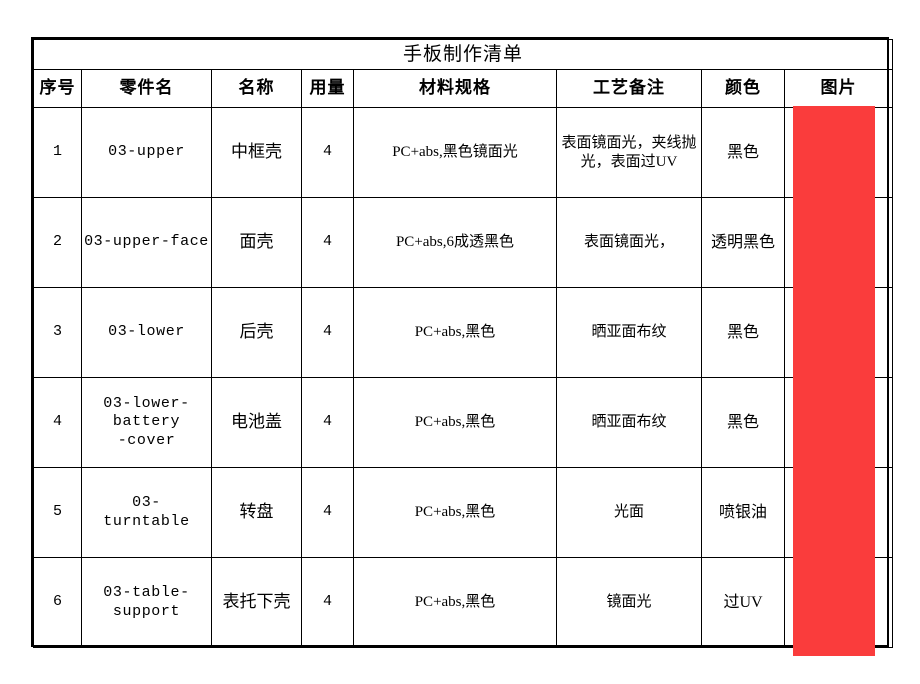 The height and width of the screenshot is (684, 920). Describe the element at coordinates (146, 503) in the screenshot. I see `part-no-line: 03-` at that location.